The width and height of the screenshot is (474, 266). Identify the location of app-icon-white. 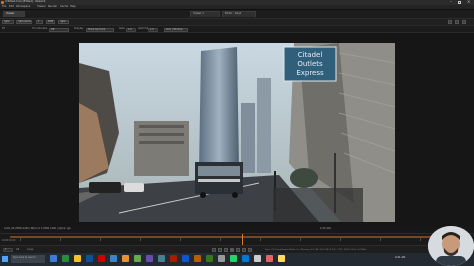
(257, 258).